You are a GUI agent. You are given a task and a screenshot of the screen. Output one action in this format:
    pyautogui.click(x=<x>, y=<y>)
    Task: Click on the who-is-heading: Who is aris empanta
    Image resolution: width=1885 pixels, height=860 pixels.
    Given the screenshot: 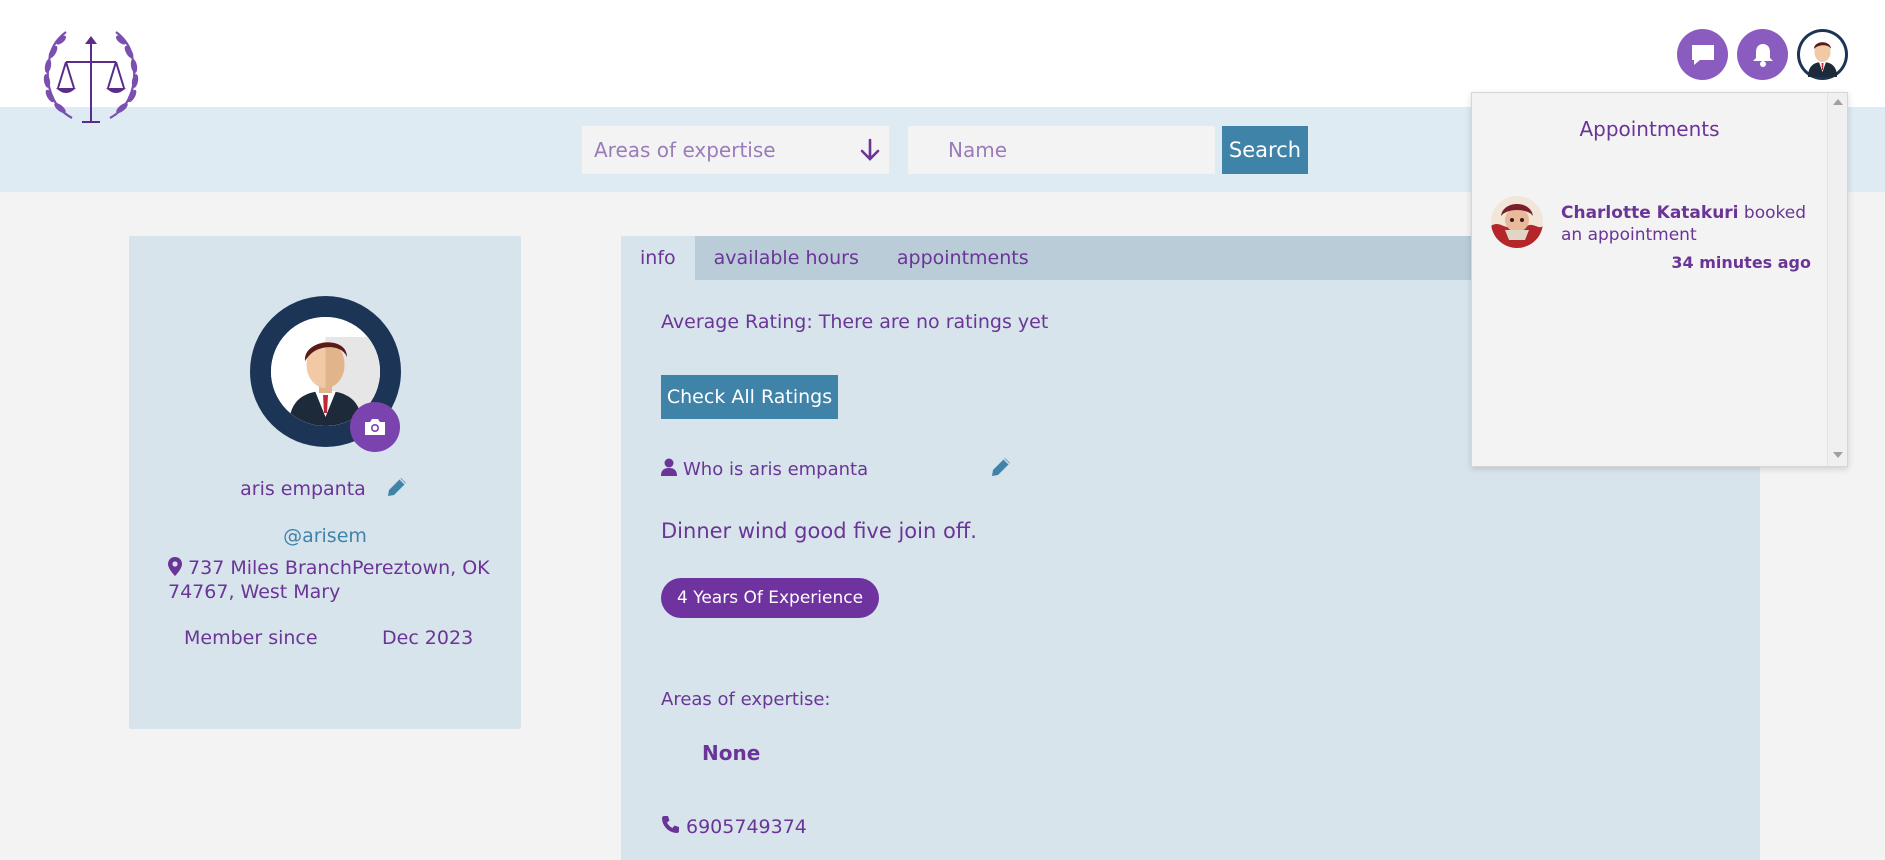 What is the action you would take?
    pyautogui.click(x=764, y=469)
    